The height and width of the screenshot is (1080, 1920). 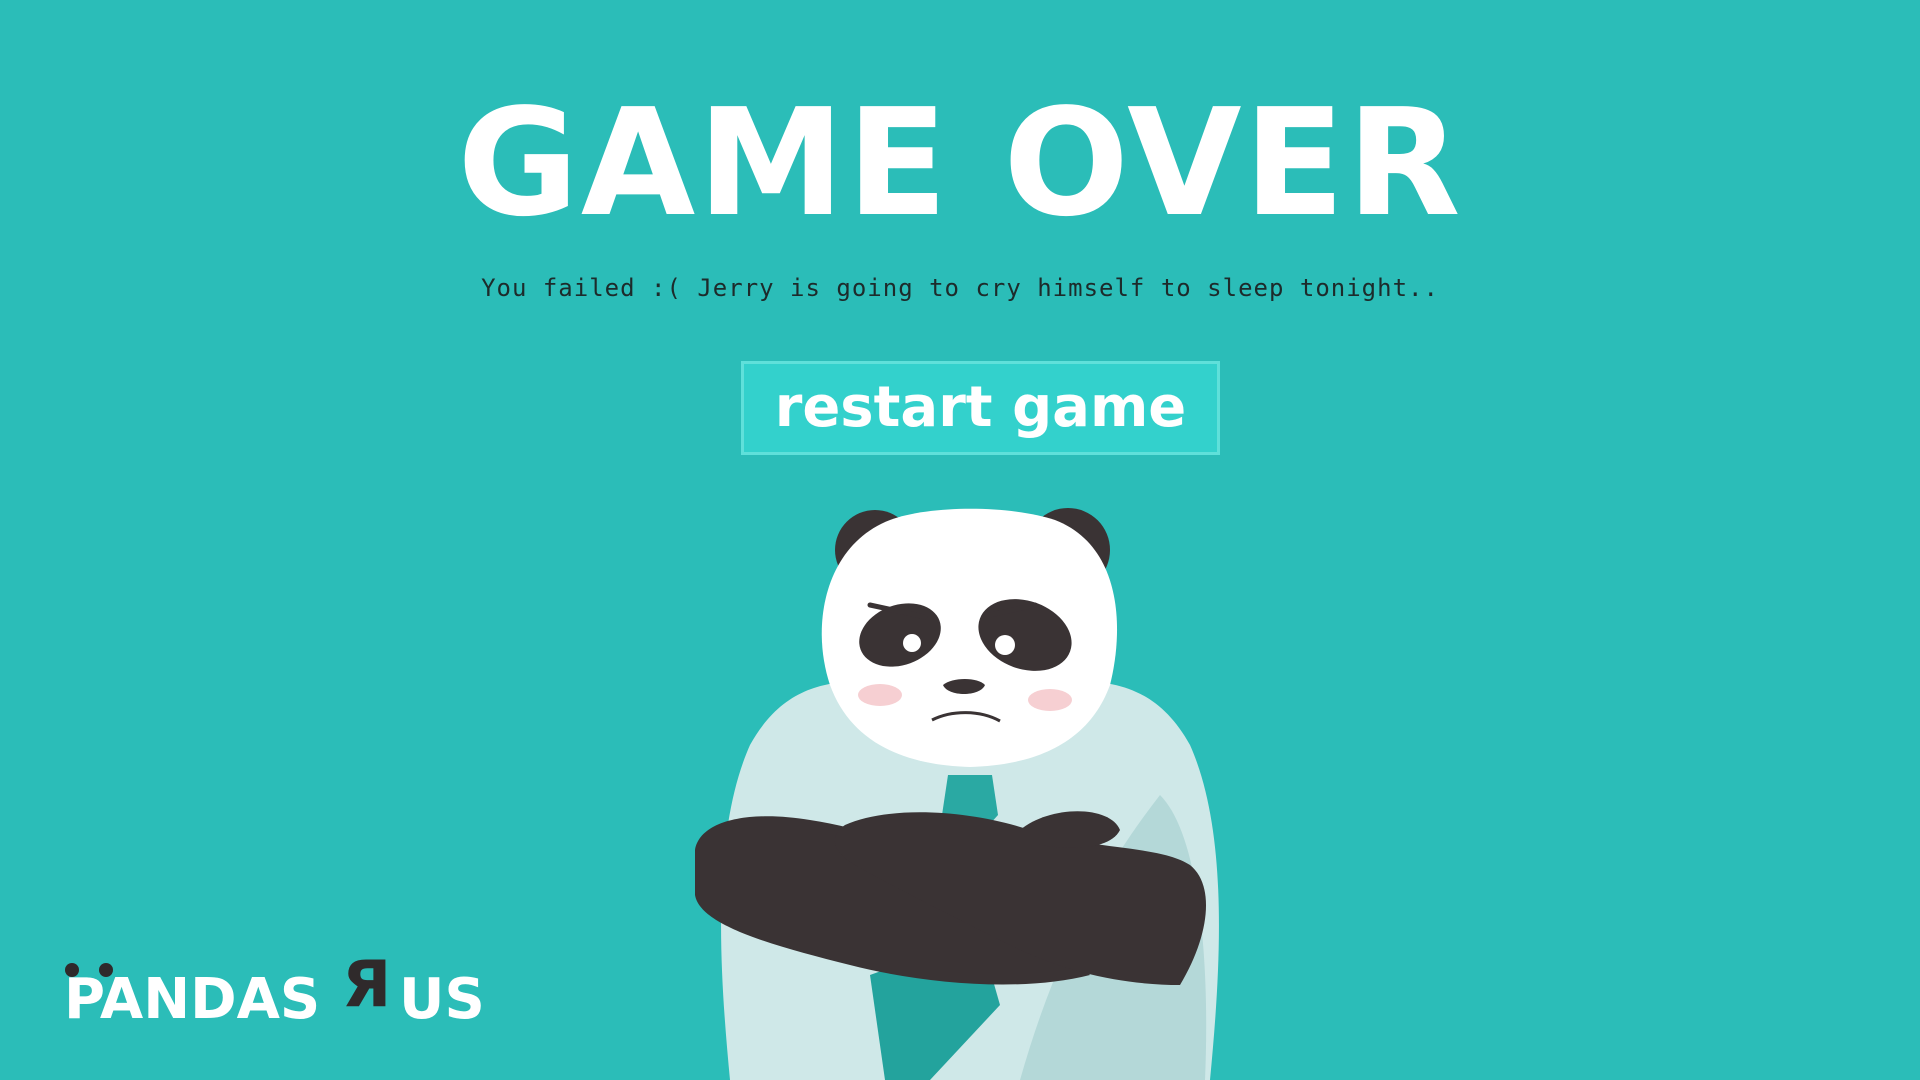 I want to click on logo-text-r: Я, so click(x=366, y=985).